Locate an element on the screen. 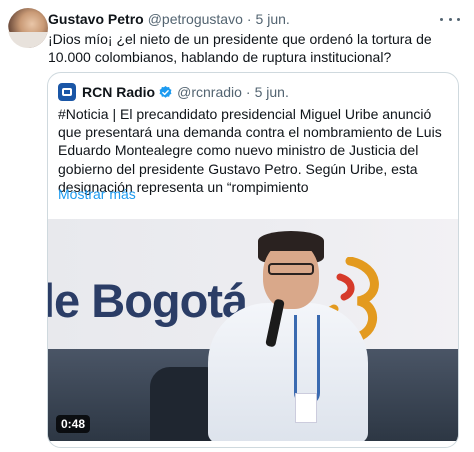 The height and width of the screenshot is (452, 474). author-avatar is located at coordinates (28, 28).